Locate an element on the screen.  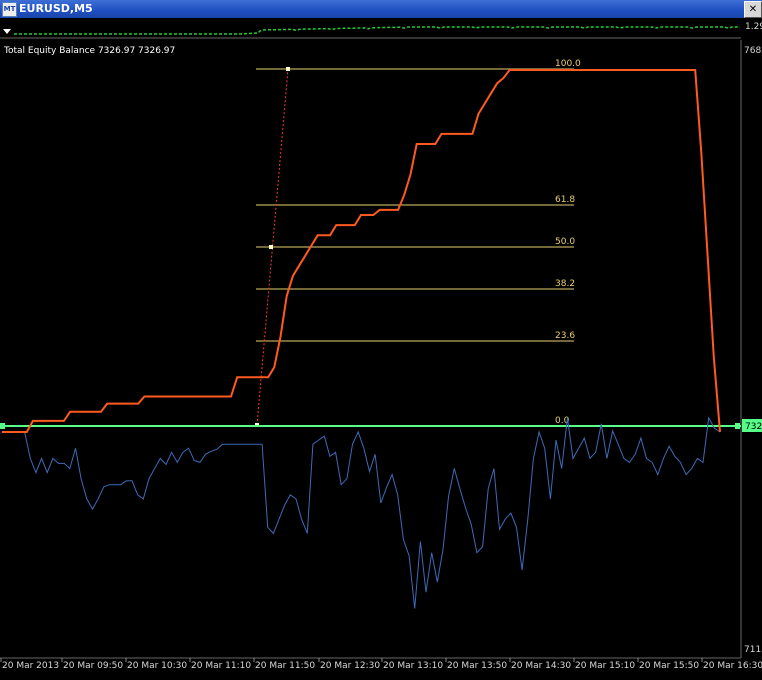
time-tick-label: 20 Mar 09:50 is located at coordinates (93, 666).